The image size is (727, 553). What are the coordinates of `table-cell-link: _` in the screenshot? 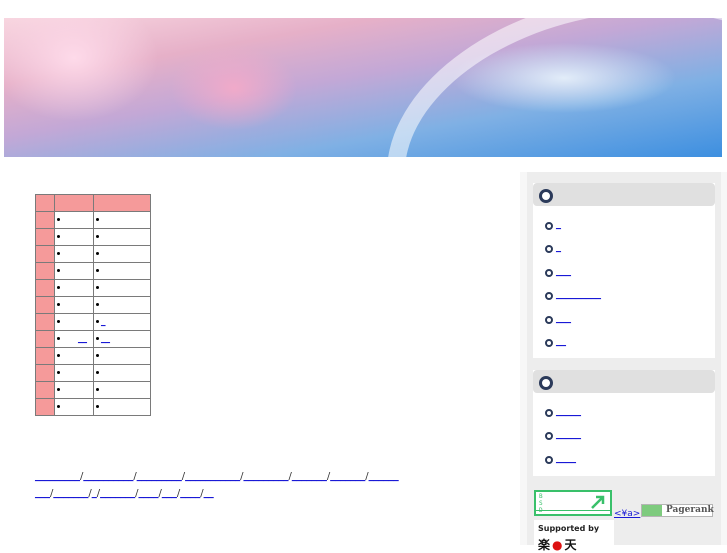 It's located at (103, 322).